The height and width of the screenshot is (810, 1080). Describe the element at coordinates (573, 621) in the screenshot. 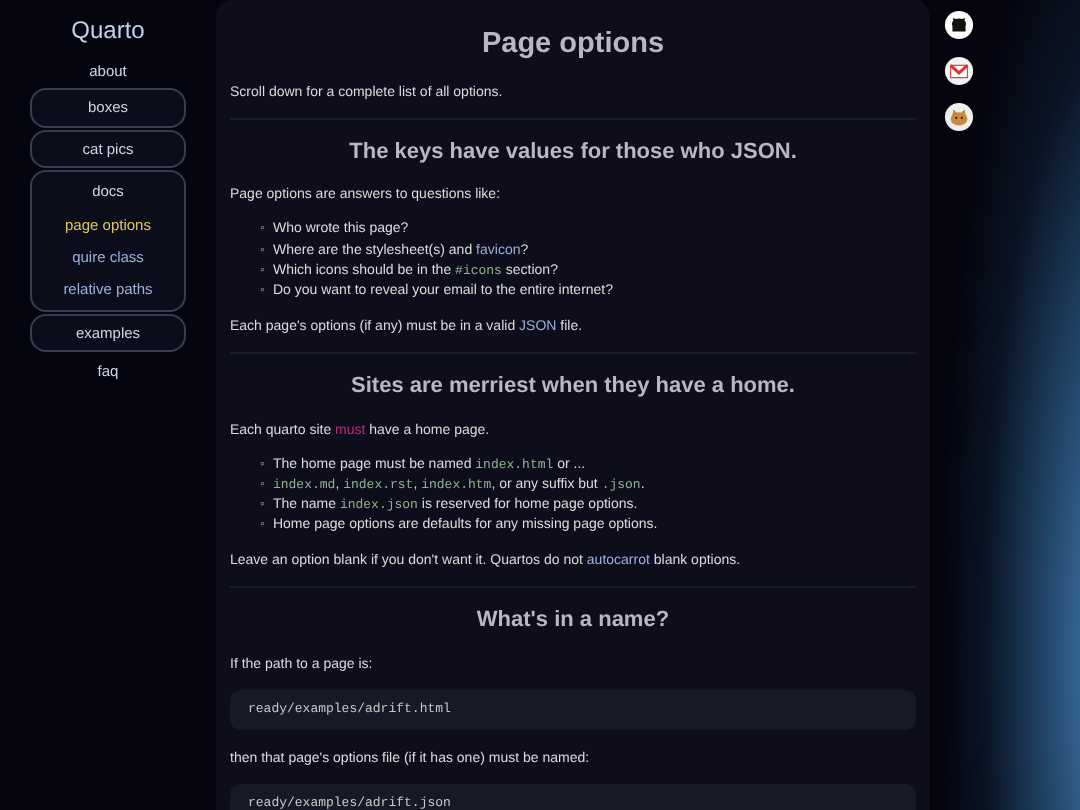

I see `section-heading: What's in a name?` at that location.